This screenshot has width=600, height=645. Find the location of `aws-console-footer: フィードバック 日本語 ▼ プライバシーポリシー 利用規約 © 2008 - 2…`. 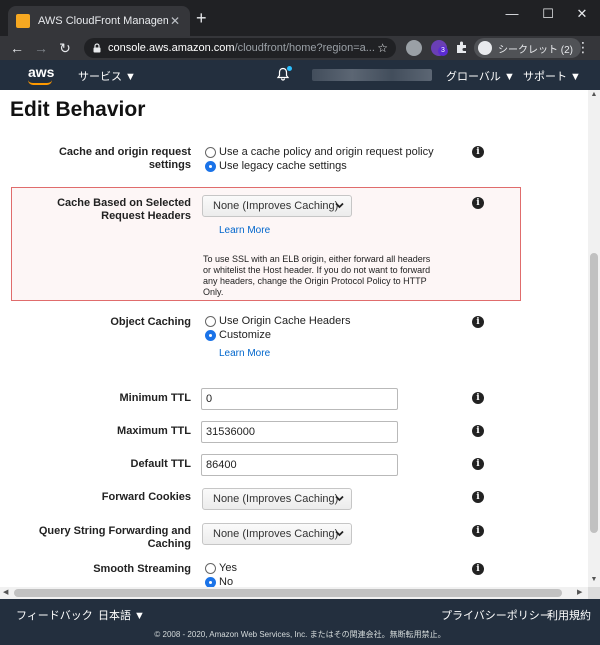

aws-console-footer: フィードバック 日本語 ▼ プライバシーポリシー 利用規約 © 2008 - 2… is located at coordinates (300, 622).